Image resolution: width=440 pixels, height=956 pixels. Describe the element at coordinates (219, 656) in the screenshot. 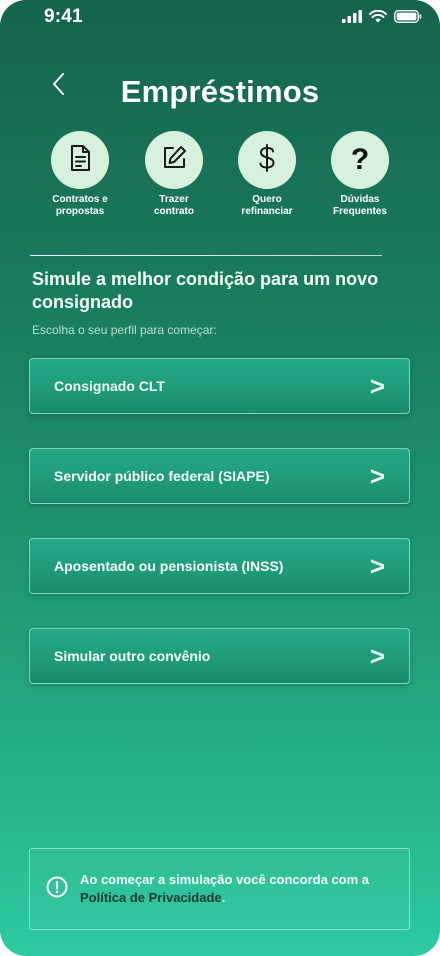

I see `option-other-agreement: Simular outro convênio >` at that location.